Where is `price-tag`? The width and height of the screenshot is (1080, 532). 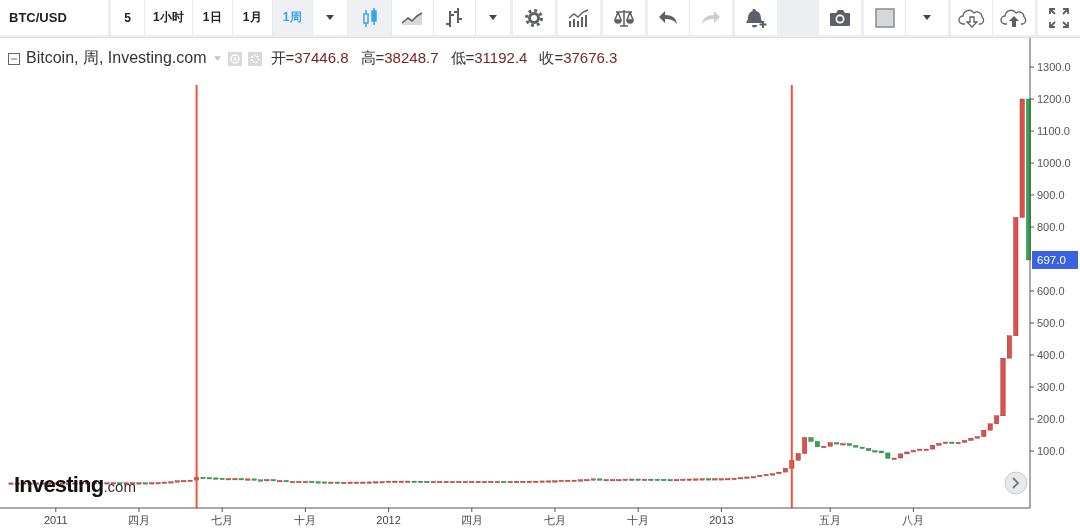
price-tag is located at coordinates (1055, 259).